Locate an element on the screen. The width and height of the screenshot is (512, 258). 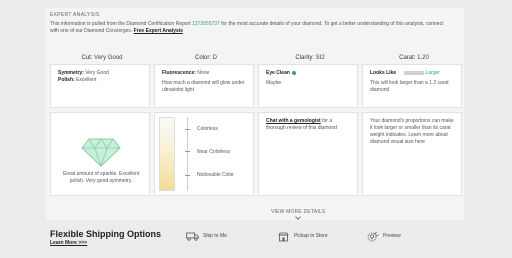
polish-value: Excellent is located at coordinates (86, 80).